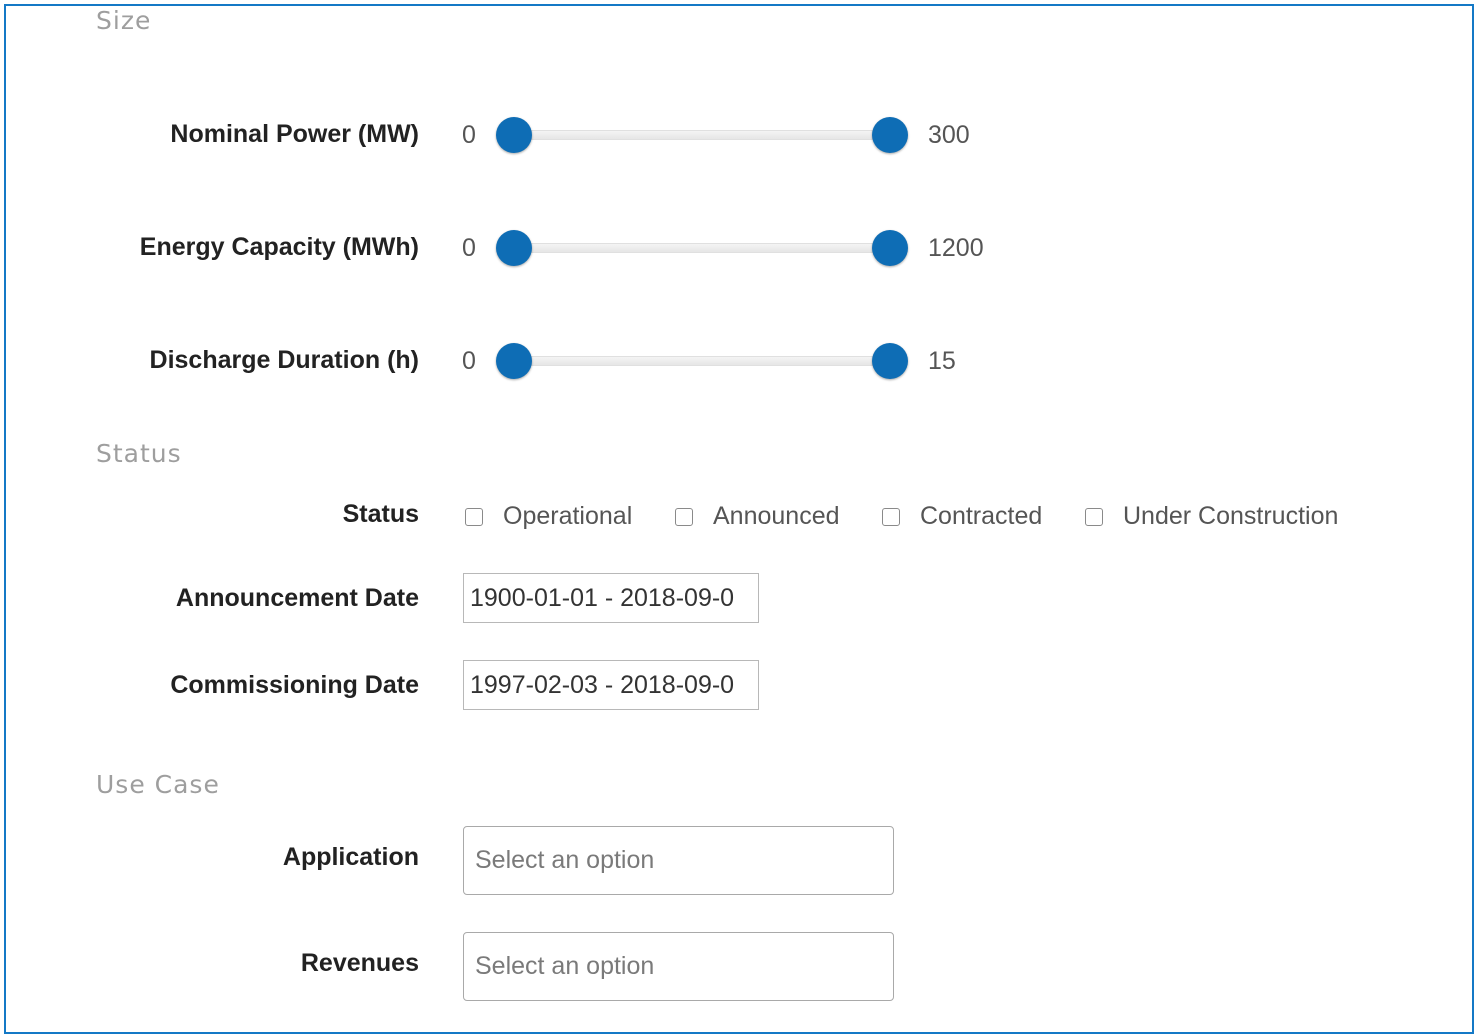 The width and height of the screenshot is (1476, 1034). Describe the element at coordinates (942, 361) in the screenshot. I see `discharge-duration-max-value: 15` at that location.